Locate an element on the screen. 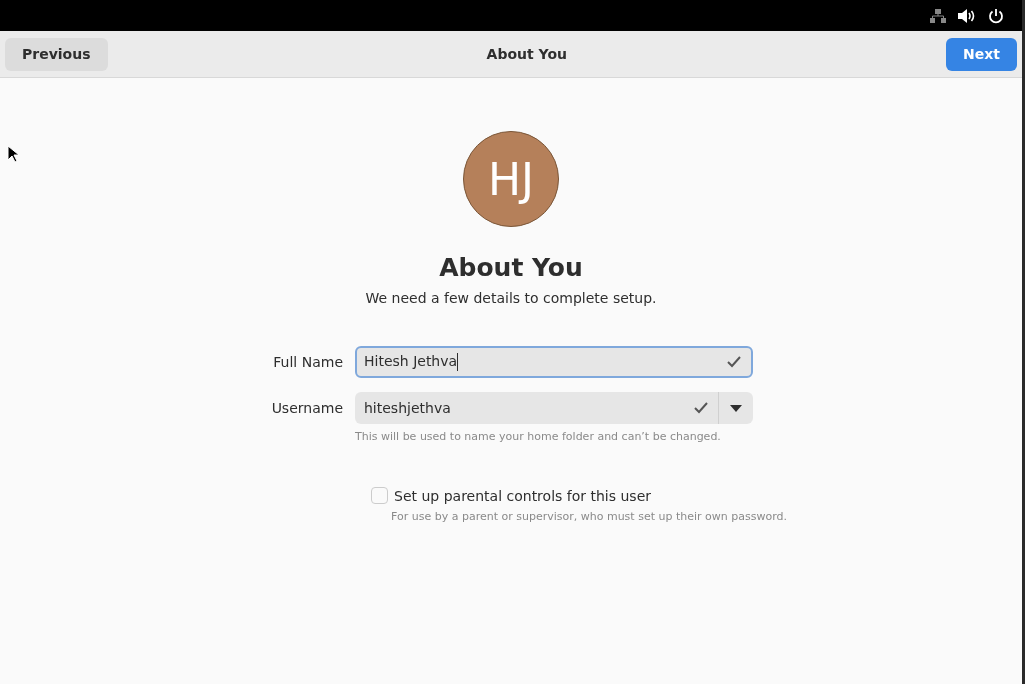 Image resolution: width=1025 pixels, height=684 pixels. previous-button: Previous is located at coordinates (56, 54).